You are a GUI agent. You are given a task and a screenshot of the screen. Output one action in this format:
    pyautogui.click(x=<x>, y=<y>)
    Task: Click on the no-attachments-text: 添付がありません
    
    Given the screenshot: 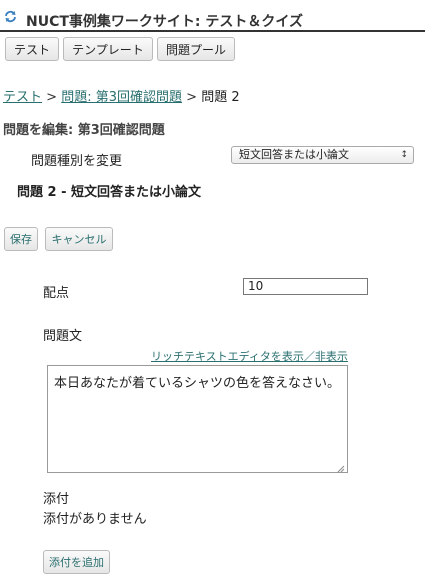 What is the action you would take?
    pyautogui.click(x=95, y=519)
    